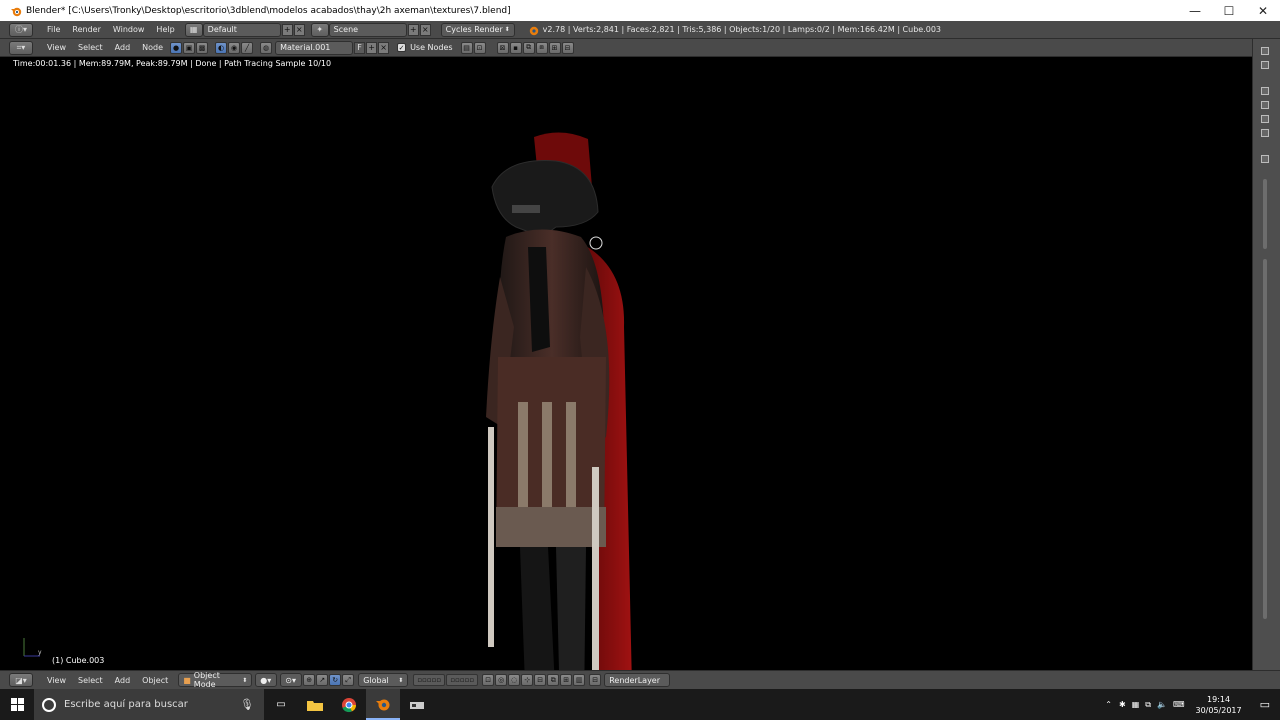  I want to click on menu-add: Add, so click(123, 47).